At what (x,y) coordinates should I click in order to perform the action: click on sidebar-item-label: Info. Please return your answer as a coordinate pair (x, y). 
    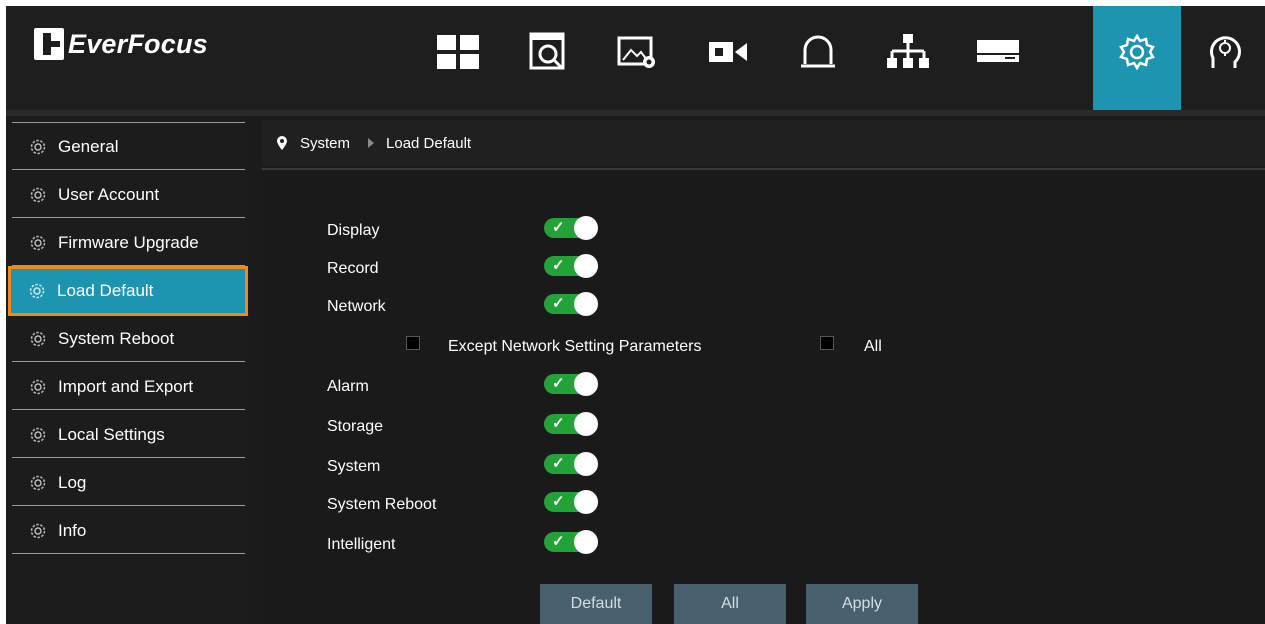
    Looking at the image, I should click on (72, 530).